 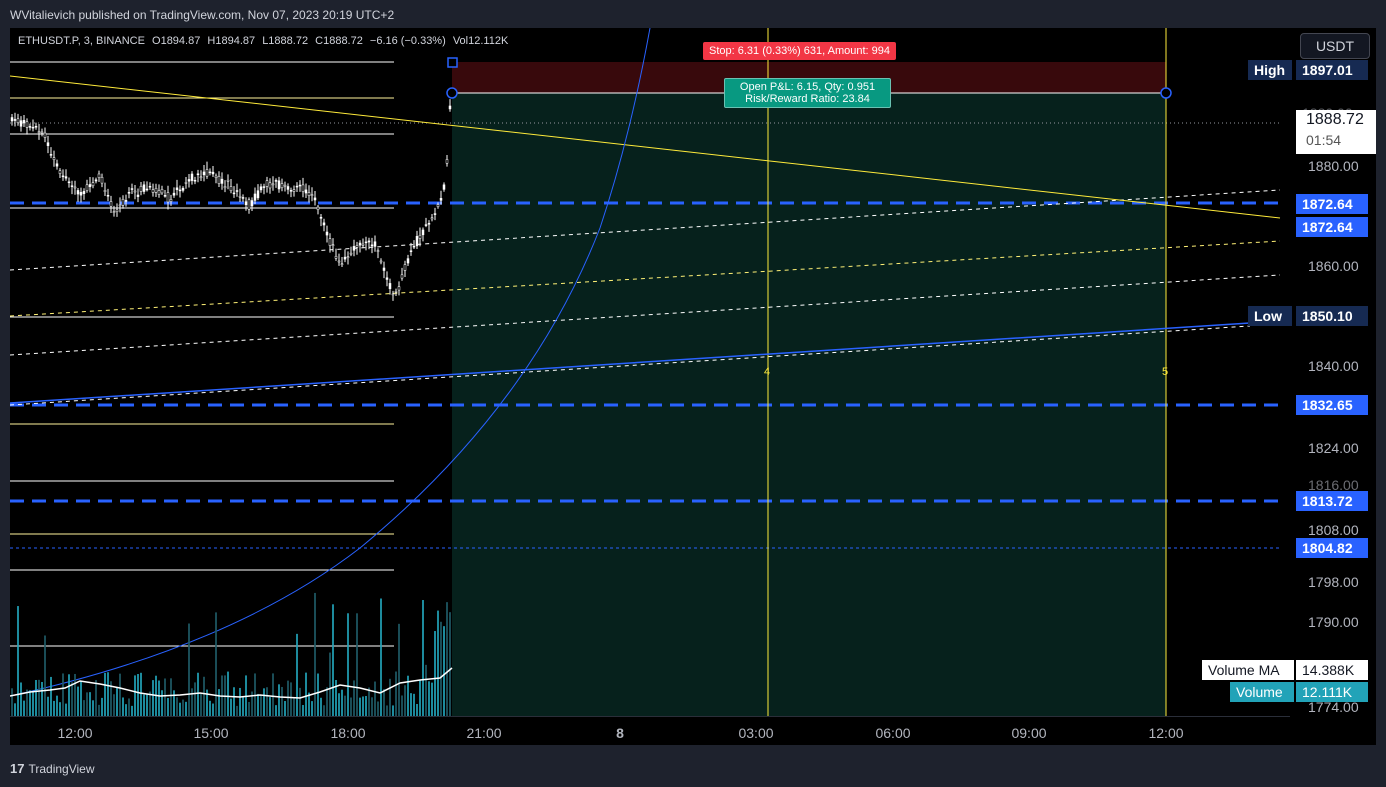 I want to click on price-candles, so click(x=231, y=200).